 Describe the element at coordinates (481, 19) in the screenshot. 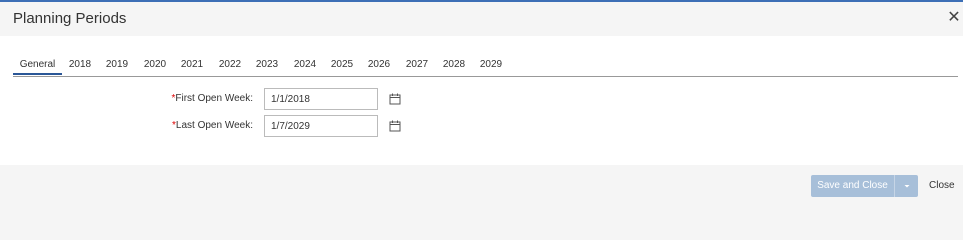

I see `dialog-header: Planning Periods ✕` at that location.